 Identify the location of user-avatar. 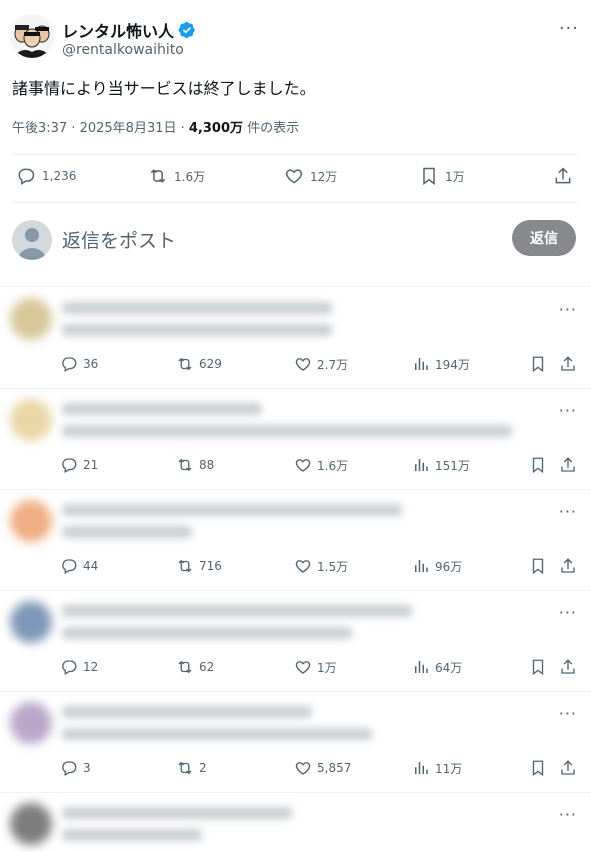
(32, 240).